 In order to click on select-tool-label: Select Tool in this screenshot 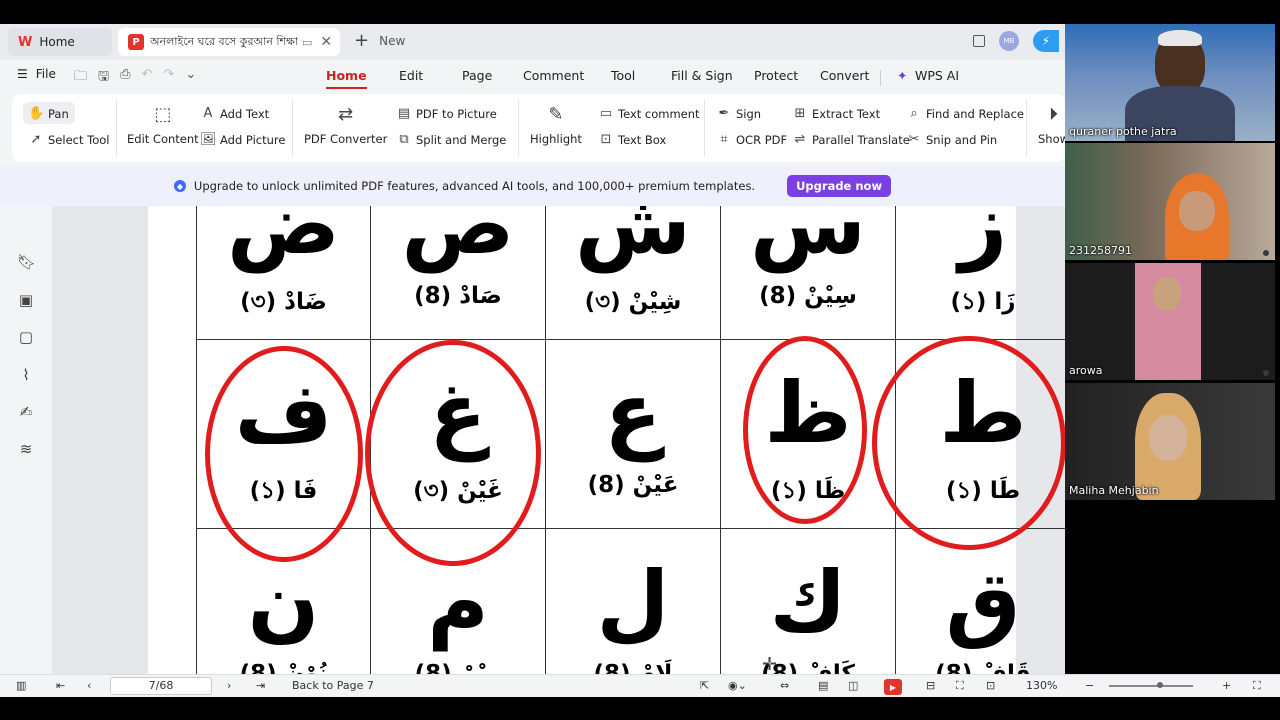, I will do `click(79, 139)`.